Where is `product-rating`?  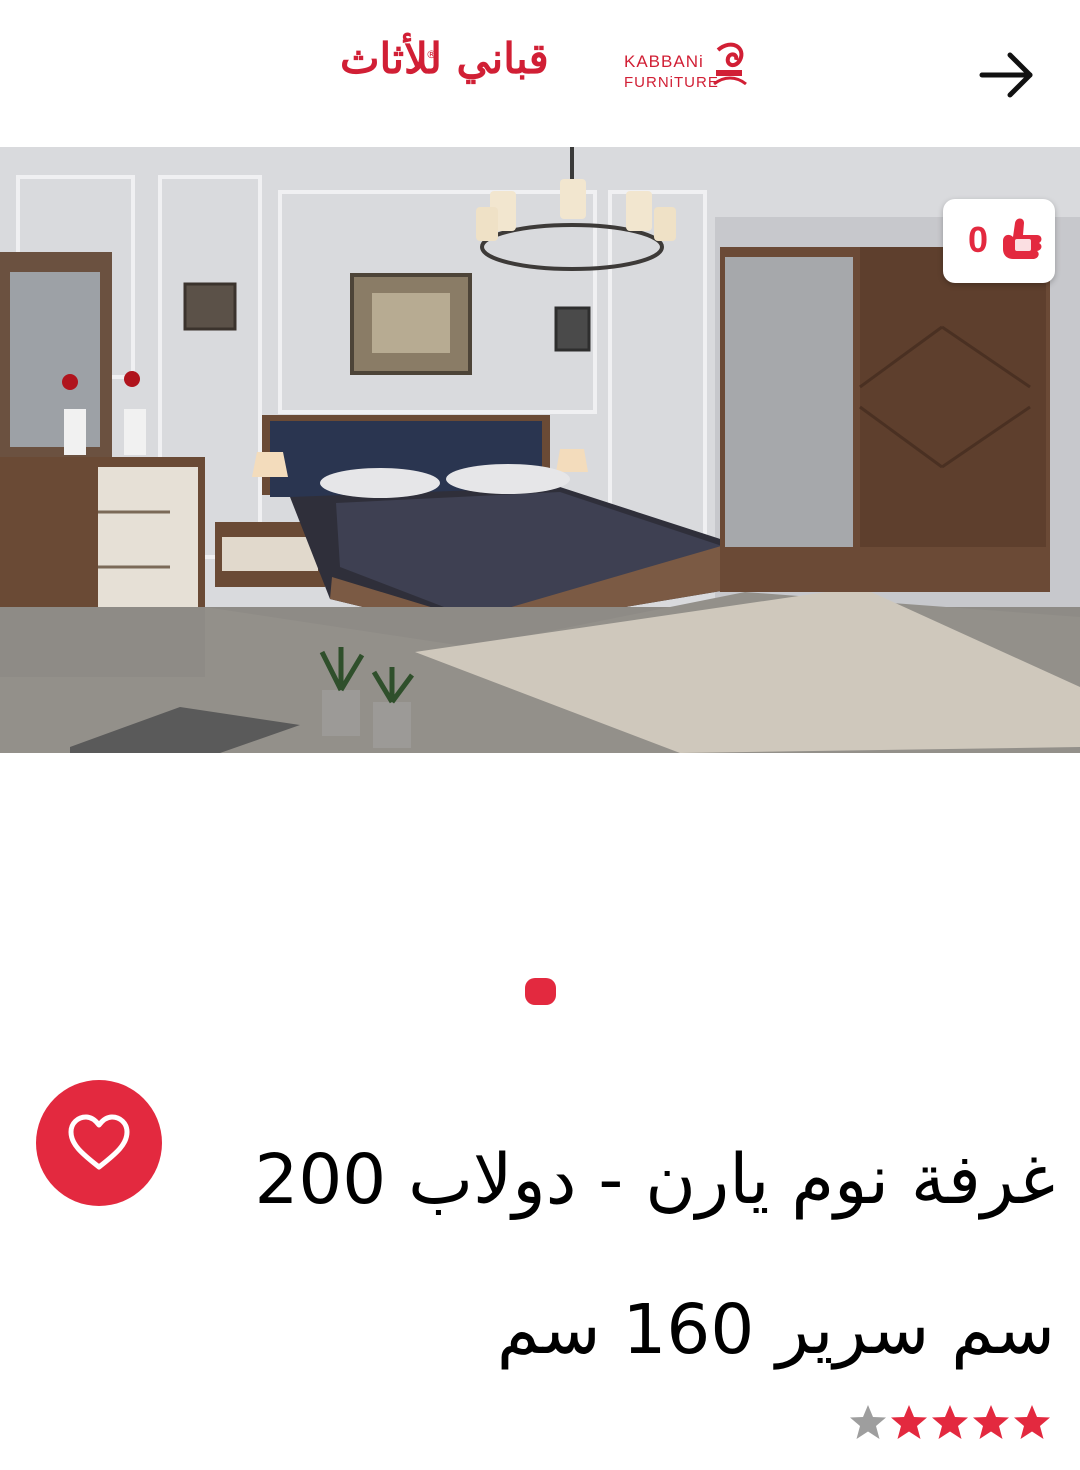
product-rating is located at coordinates (949, 1422).